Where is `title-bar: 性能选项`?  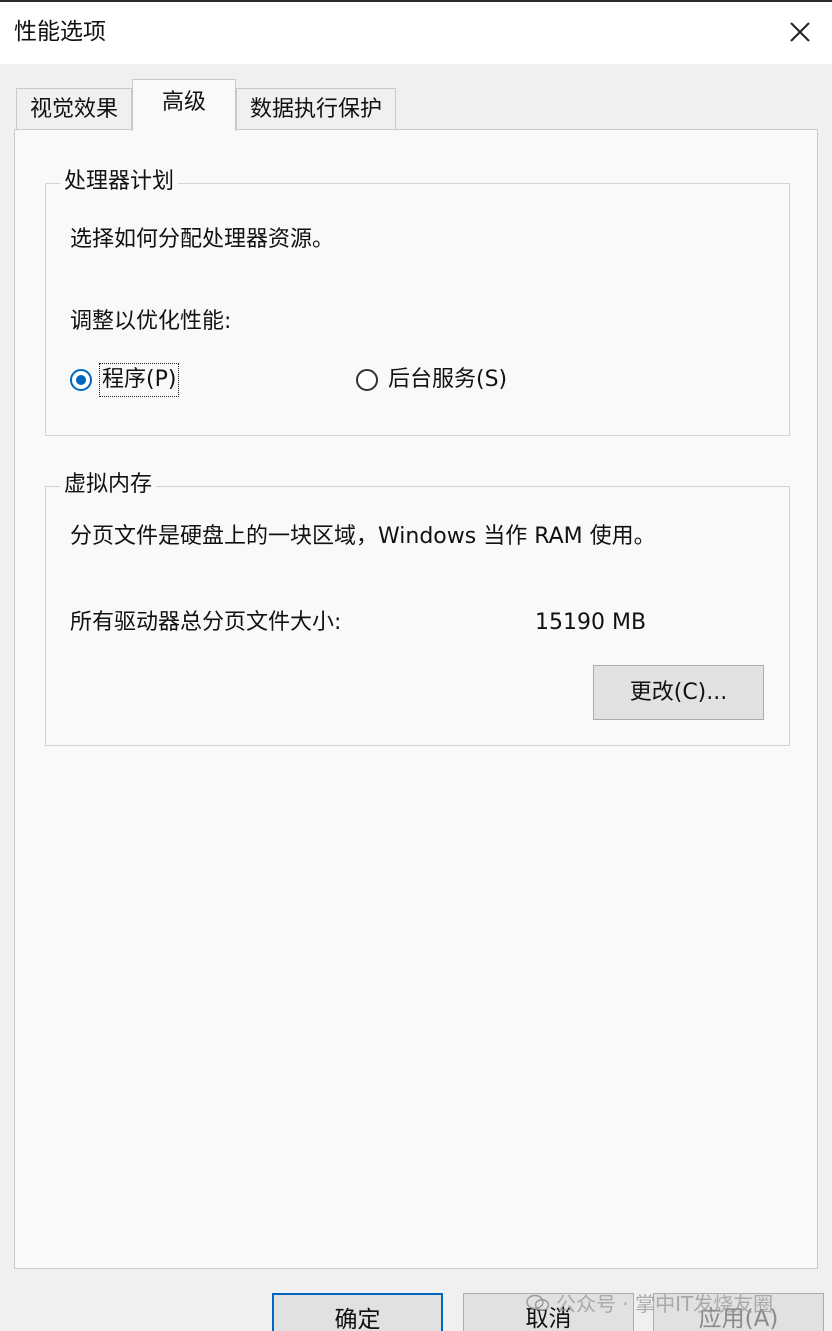 title-bar: 性能选项 is located at coordinates (416, 32).